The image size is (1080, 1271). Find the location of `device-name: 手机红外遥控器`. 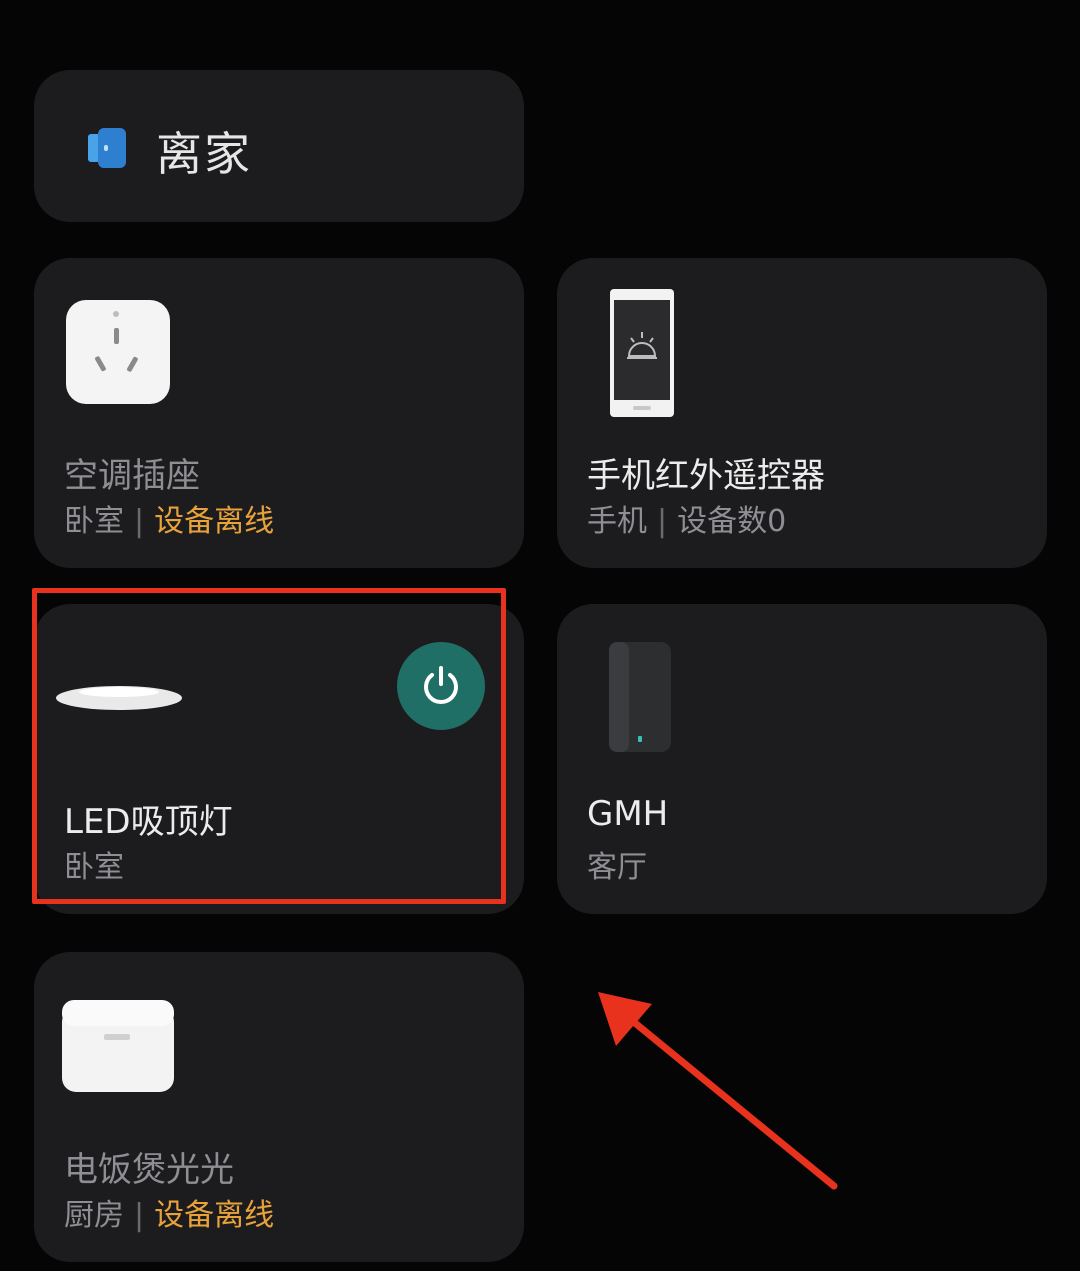

device-name: 手机红外遥控器 is located at coordinates (706, 476).